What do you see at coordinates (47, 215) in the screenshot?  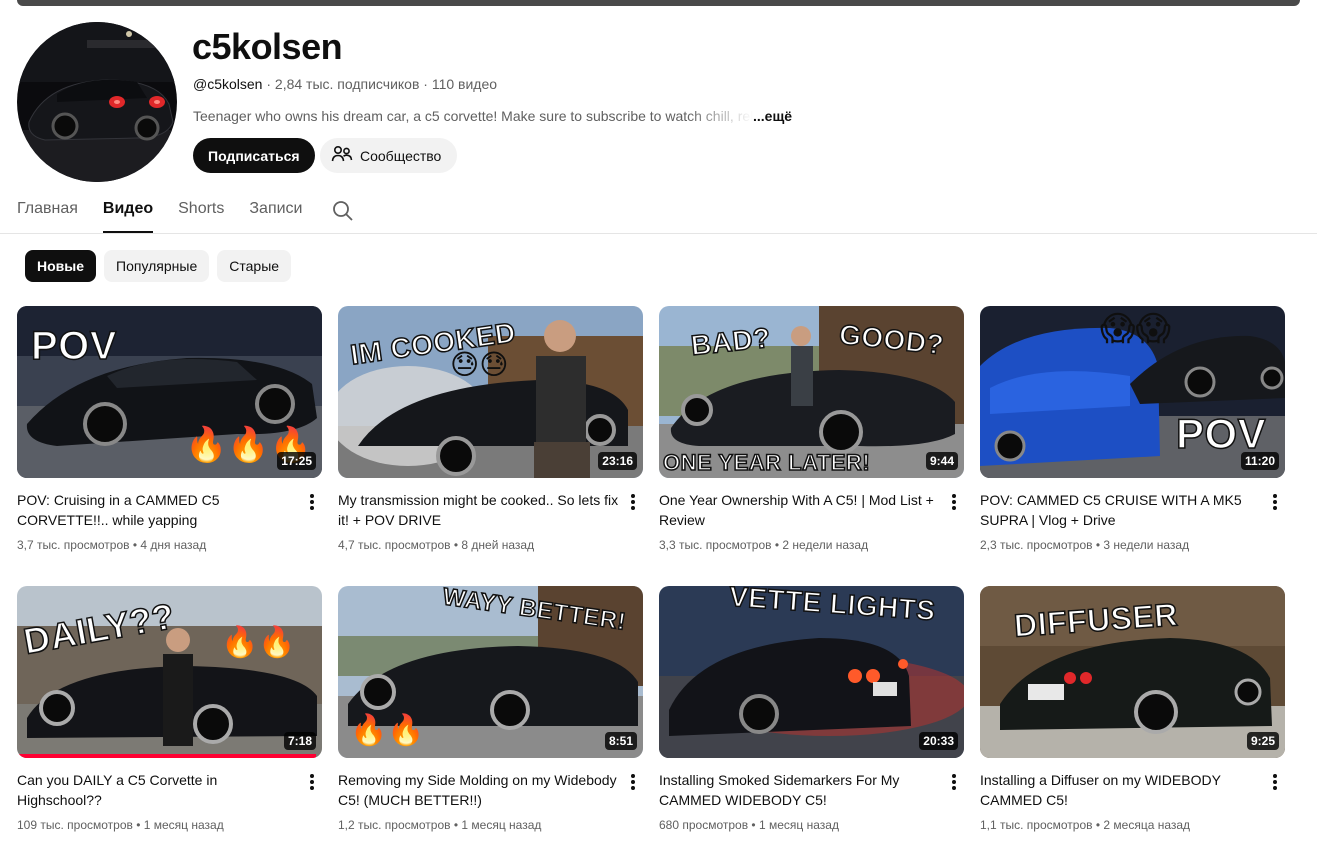 I see `tab-home: Главная` at bounding box center [47, 215].